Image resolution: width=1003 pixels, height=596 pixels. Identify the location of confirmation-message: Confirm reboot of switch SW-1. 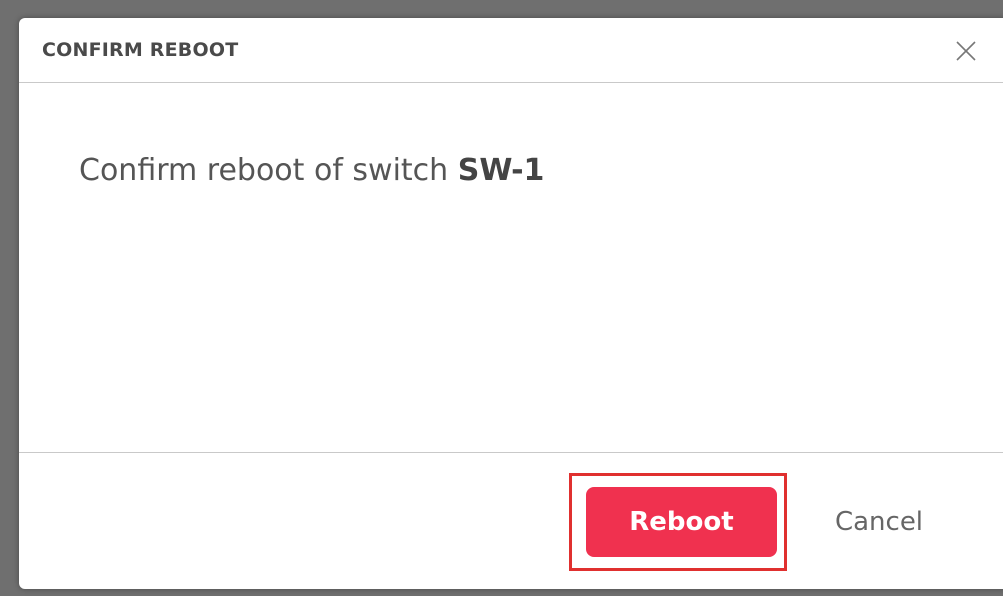
(311, 170).